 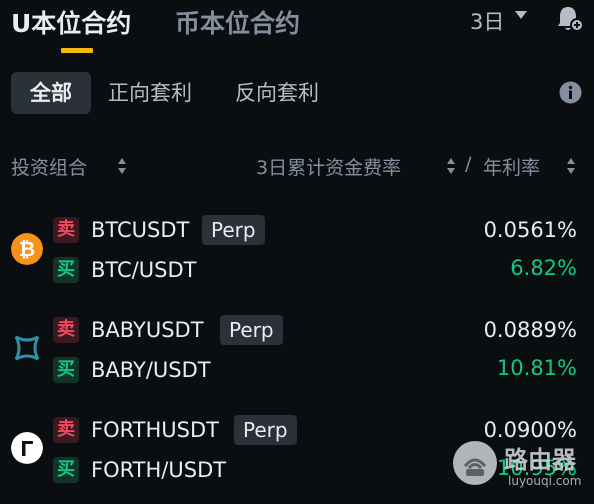 What do you see at coordinates (545, 481) in the screenshot?
I see `watermark-url: luyouqi.com` at bounding box center [545, 481].